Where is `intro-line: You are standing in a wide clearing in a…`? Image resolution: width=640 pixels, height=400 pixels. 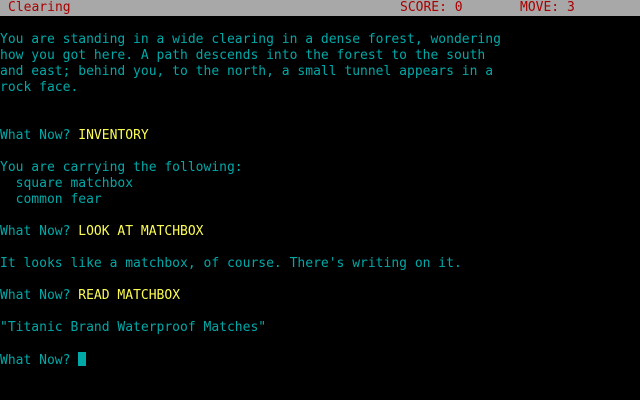 intro-line: You are standing in a wide clearing in a… is located at coordinates (250, 39).